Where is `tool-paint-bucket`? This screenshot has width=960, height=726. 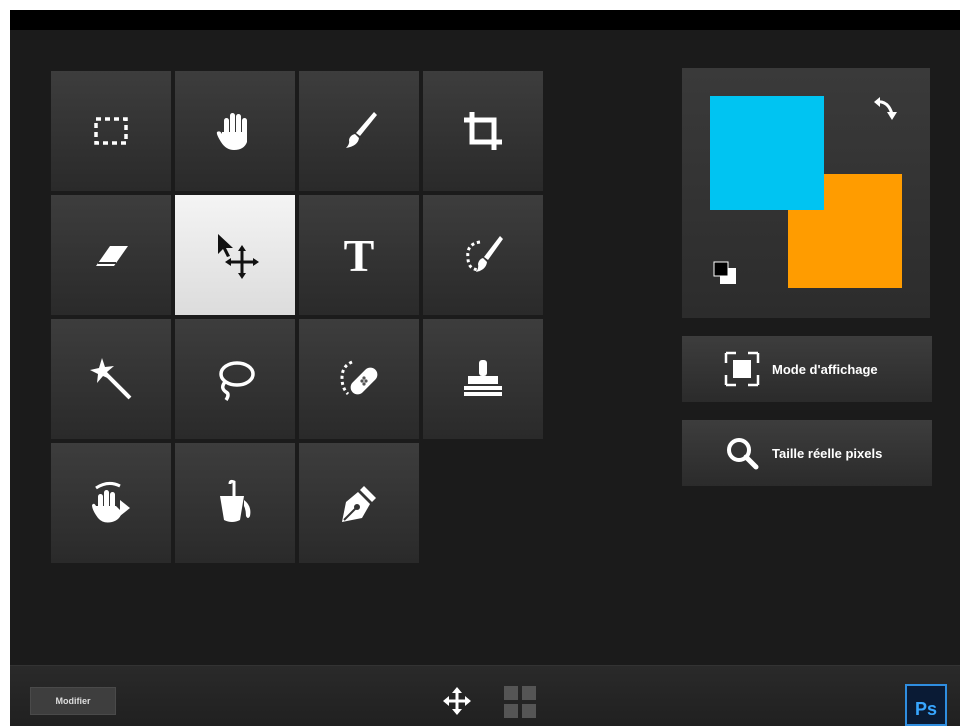
tool-paint-bucket is located at coordinates (235, 503).